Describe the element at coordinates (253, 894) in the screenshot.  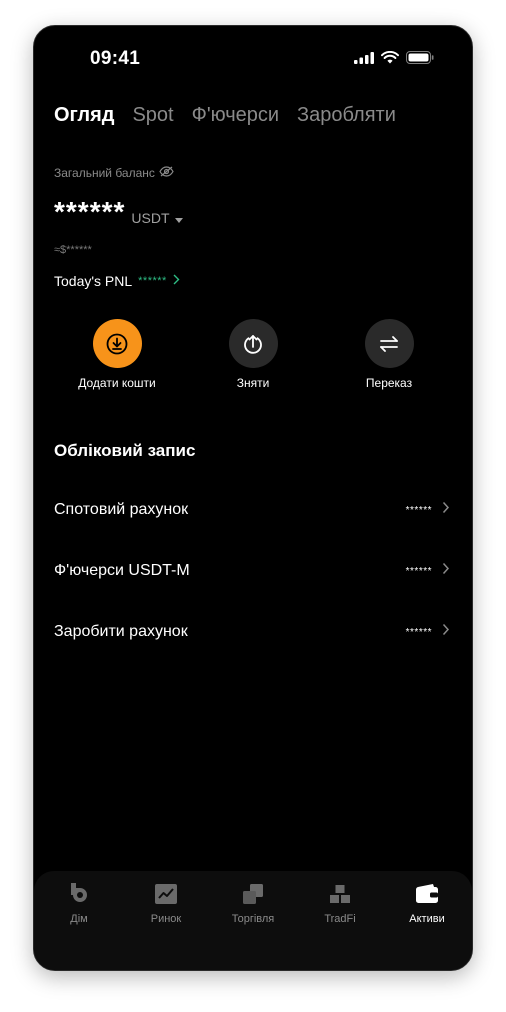
I see `trade-icon` at that location.